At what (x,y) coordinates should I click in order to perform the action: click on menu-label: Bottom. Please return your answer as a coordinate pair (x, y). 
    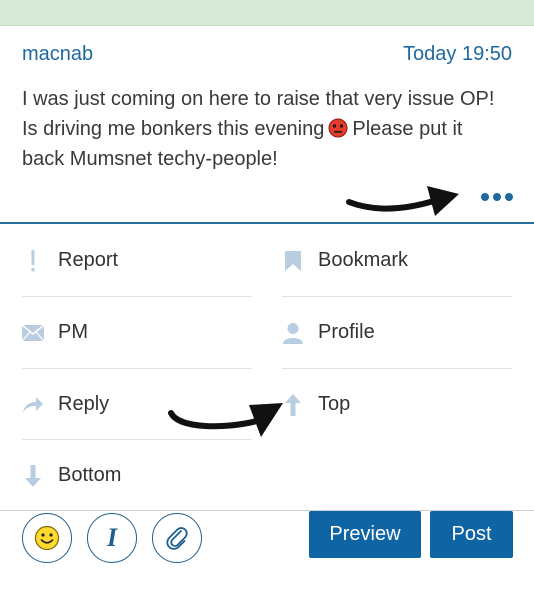
    Looking at the image, I should click on (90, 475).